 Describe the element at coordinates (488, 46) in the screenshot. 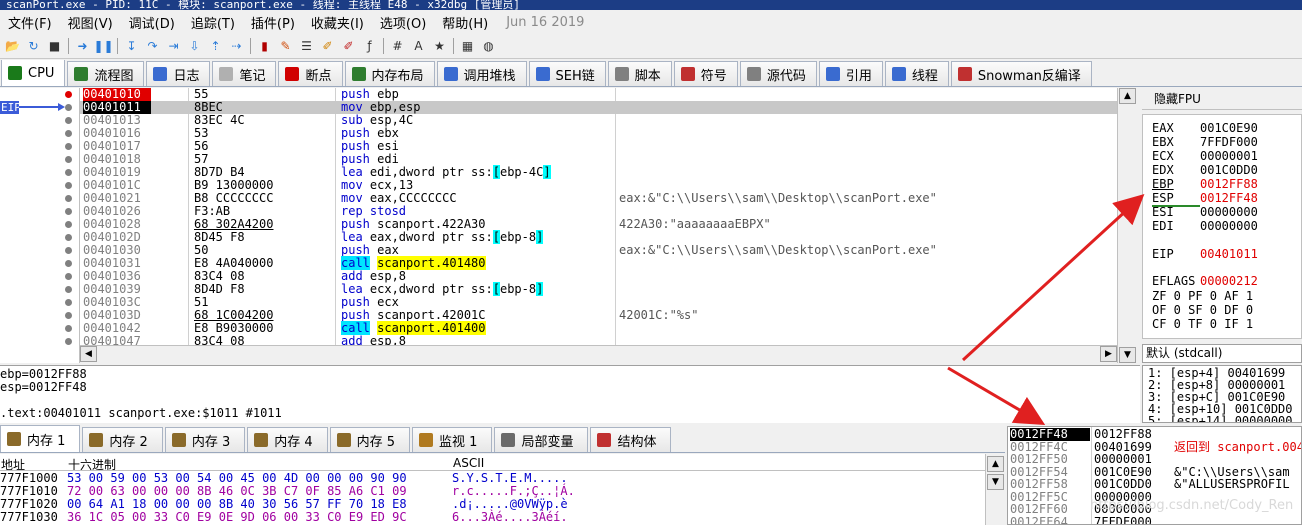

I see `help-icon: ◍` at that location.